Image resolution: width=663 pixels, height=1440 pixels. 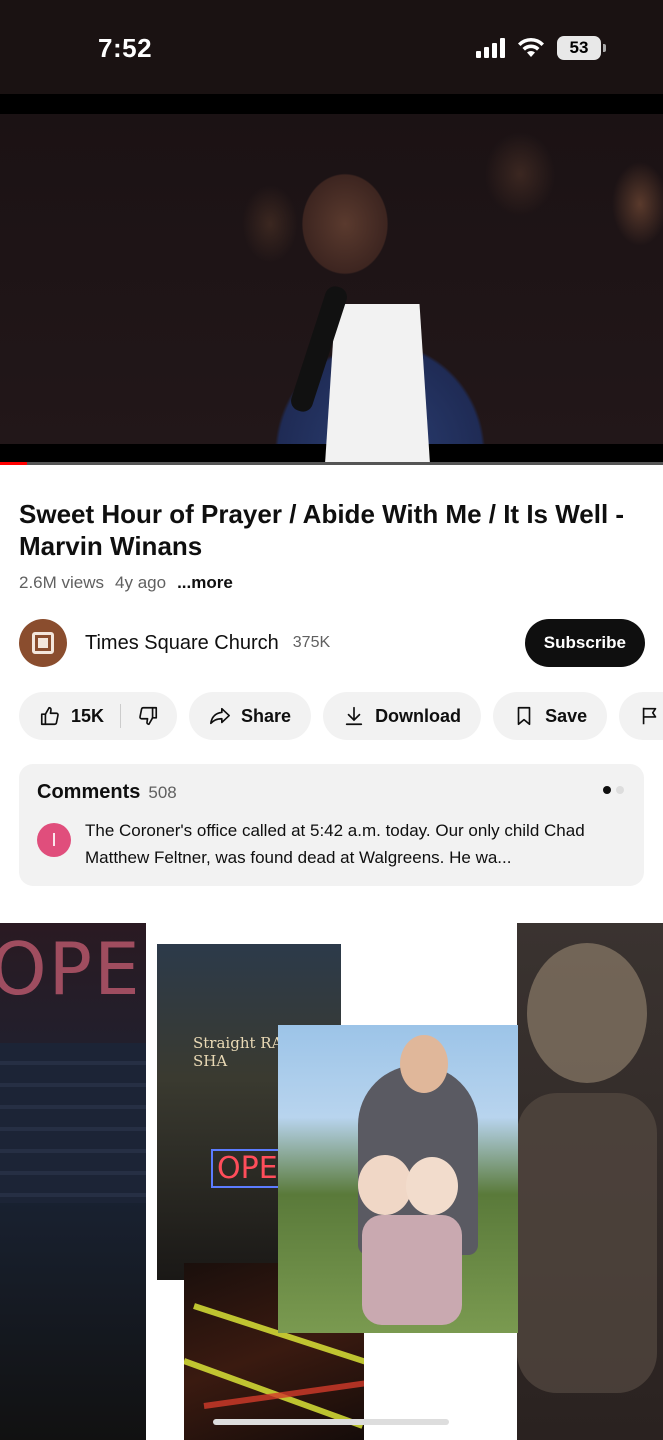 I want to click on neon-sign-photo: OPE, so click(x=73, y=1181).